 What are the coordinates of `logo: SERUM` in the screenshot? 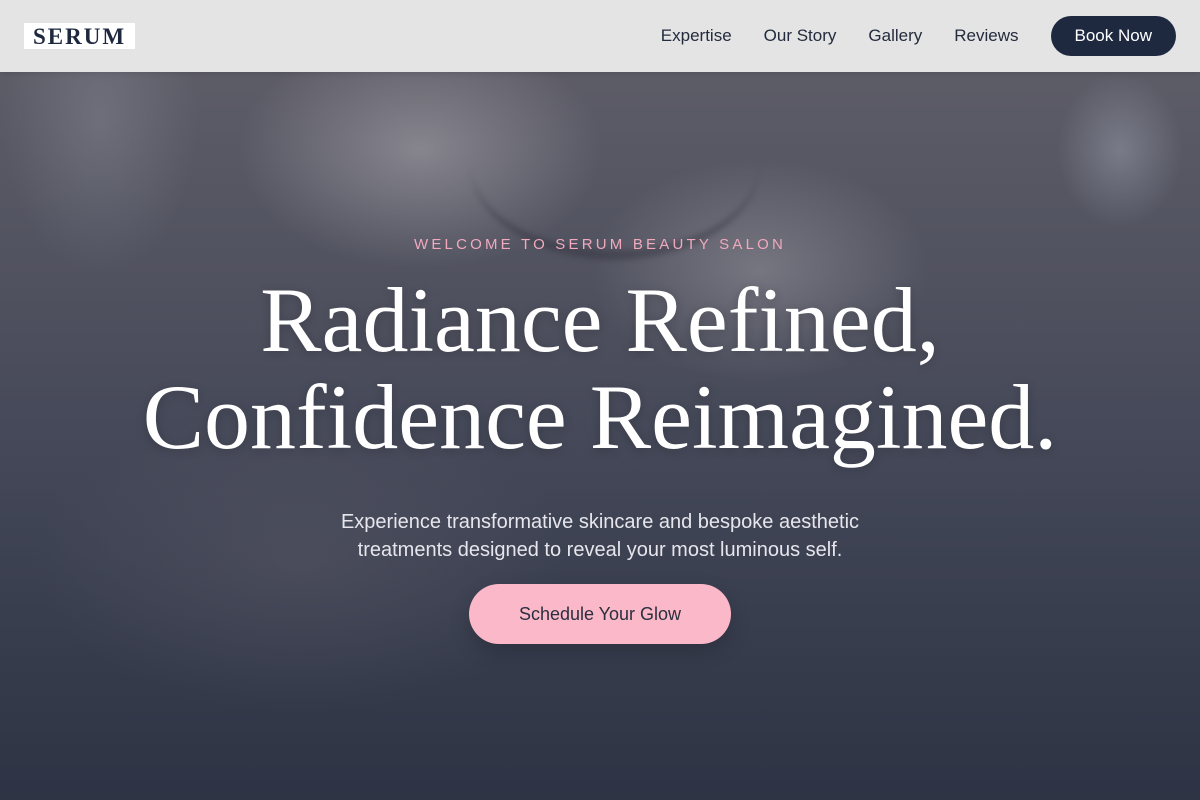 It's located at (80, 36).